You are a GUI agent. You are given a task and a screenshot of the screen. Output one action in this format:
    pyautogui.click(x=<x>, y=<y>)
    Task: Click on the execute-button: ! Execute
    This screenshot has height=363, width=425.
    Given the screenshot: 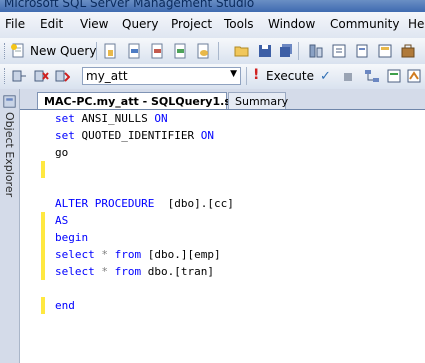 What is the action you would take?
    pyautogui.click(x=284, y=76)
    